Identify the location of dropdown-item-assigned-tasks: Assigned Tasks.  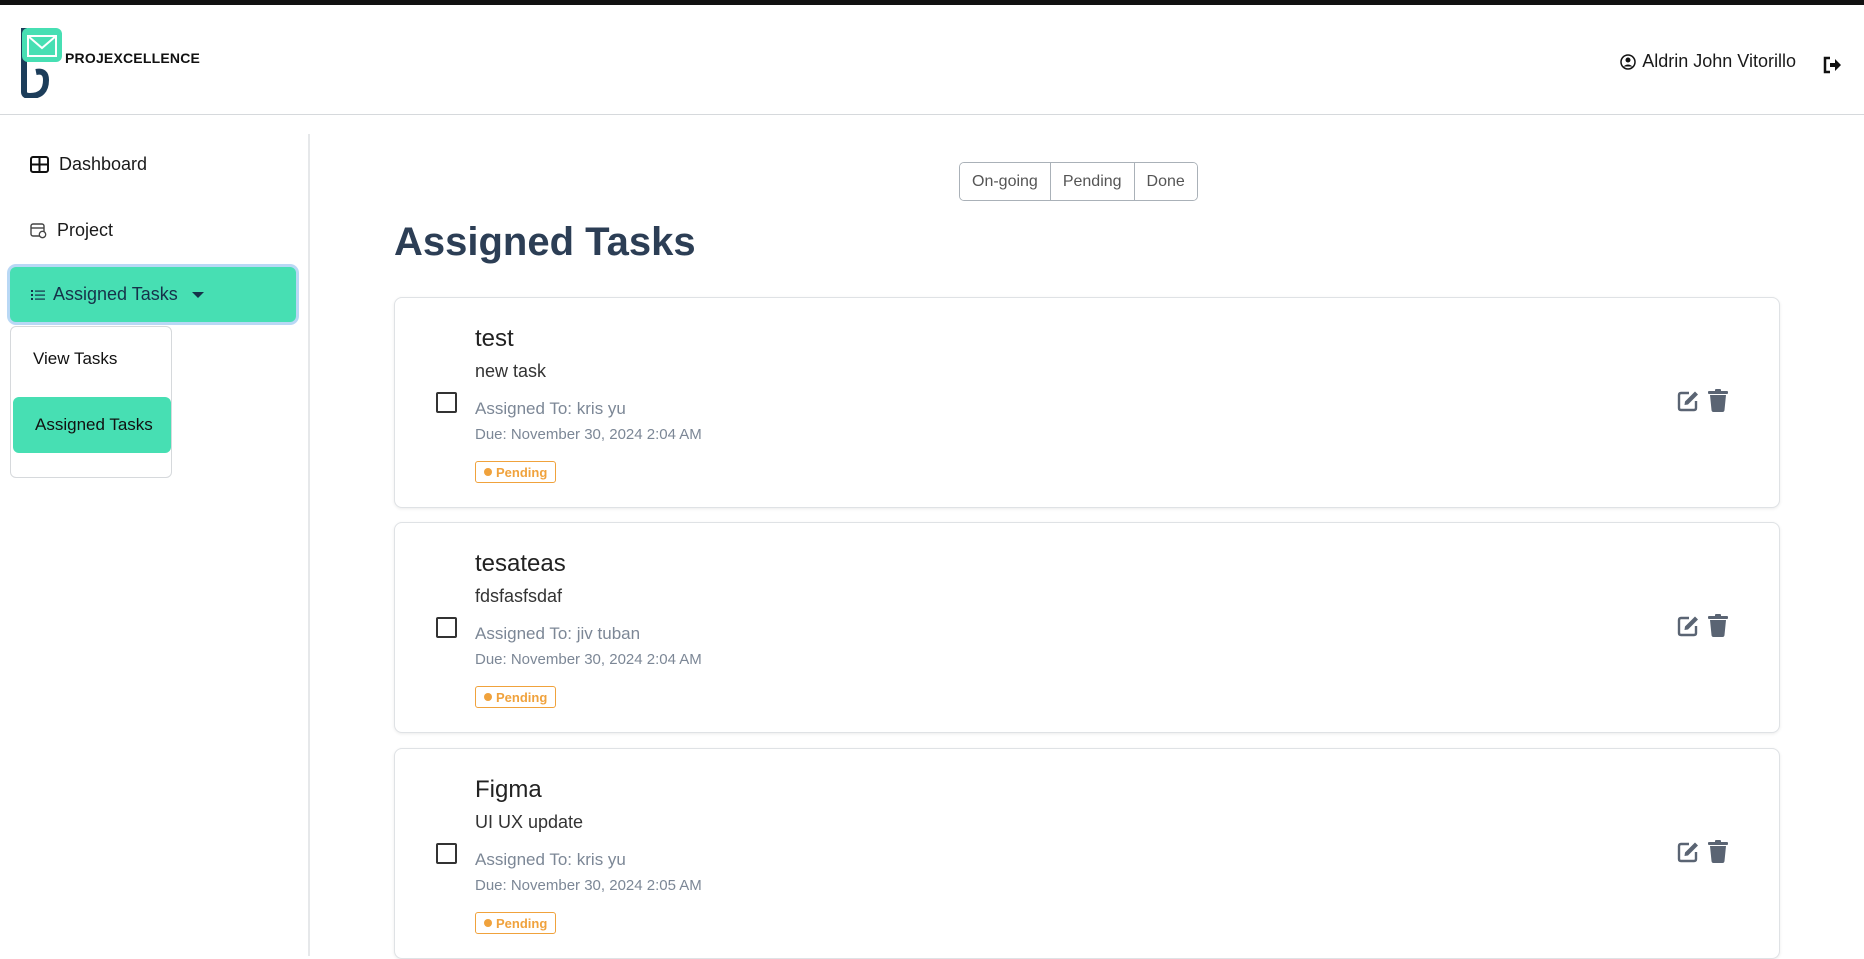
(92, 425).